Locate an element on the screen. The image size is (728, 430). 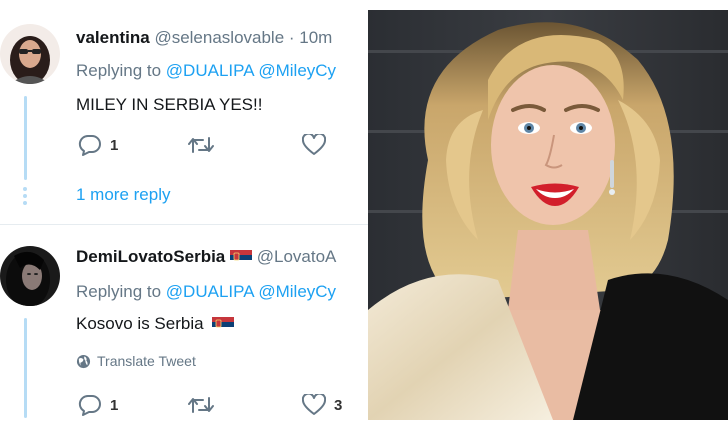
more-replies-link: 1 more reply is located at coordinates (123, 195).